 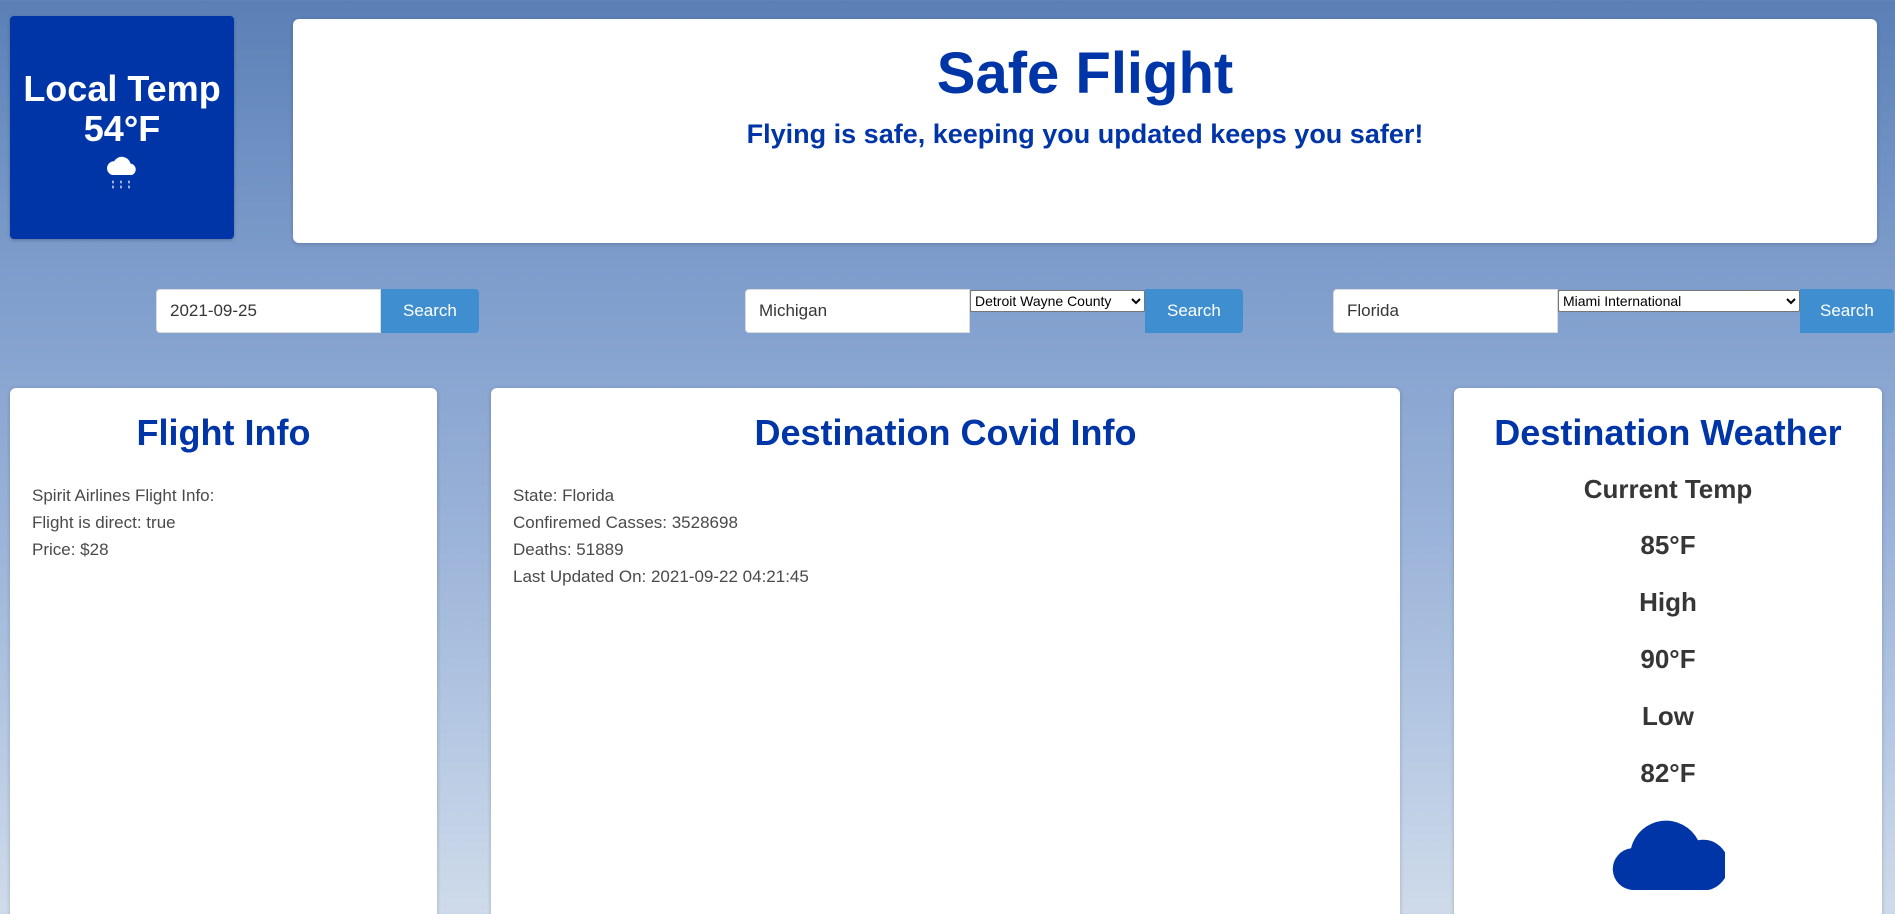 I want to click on date-search-group: Search, so click(x=317, y=311).